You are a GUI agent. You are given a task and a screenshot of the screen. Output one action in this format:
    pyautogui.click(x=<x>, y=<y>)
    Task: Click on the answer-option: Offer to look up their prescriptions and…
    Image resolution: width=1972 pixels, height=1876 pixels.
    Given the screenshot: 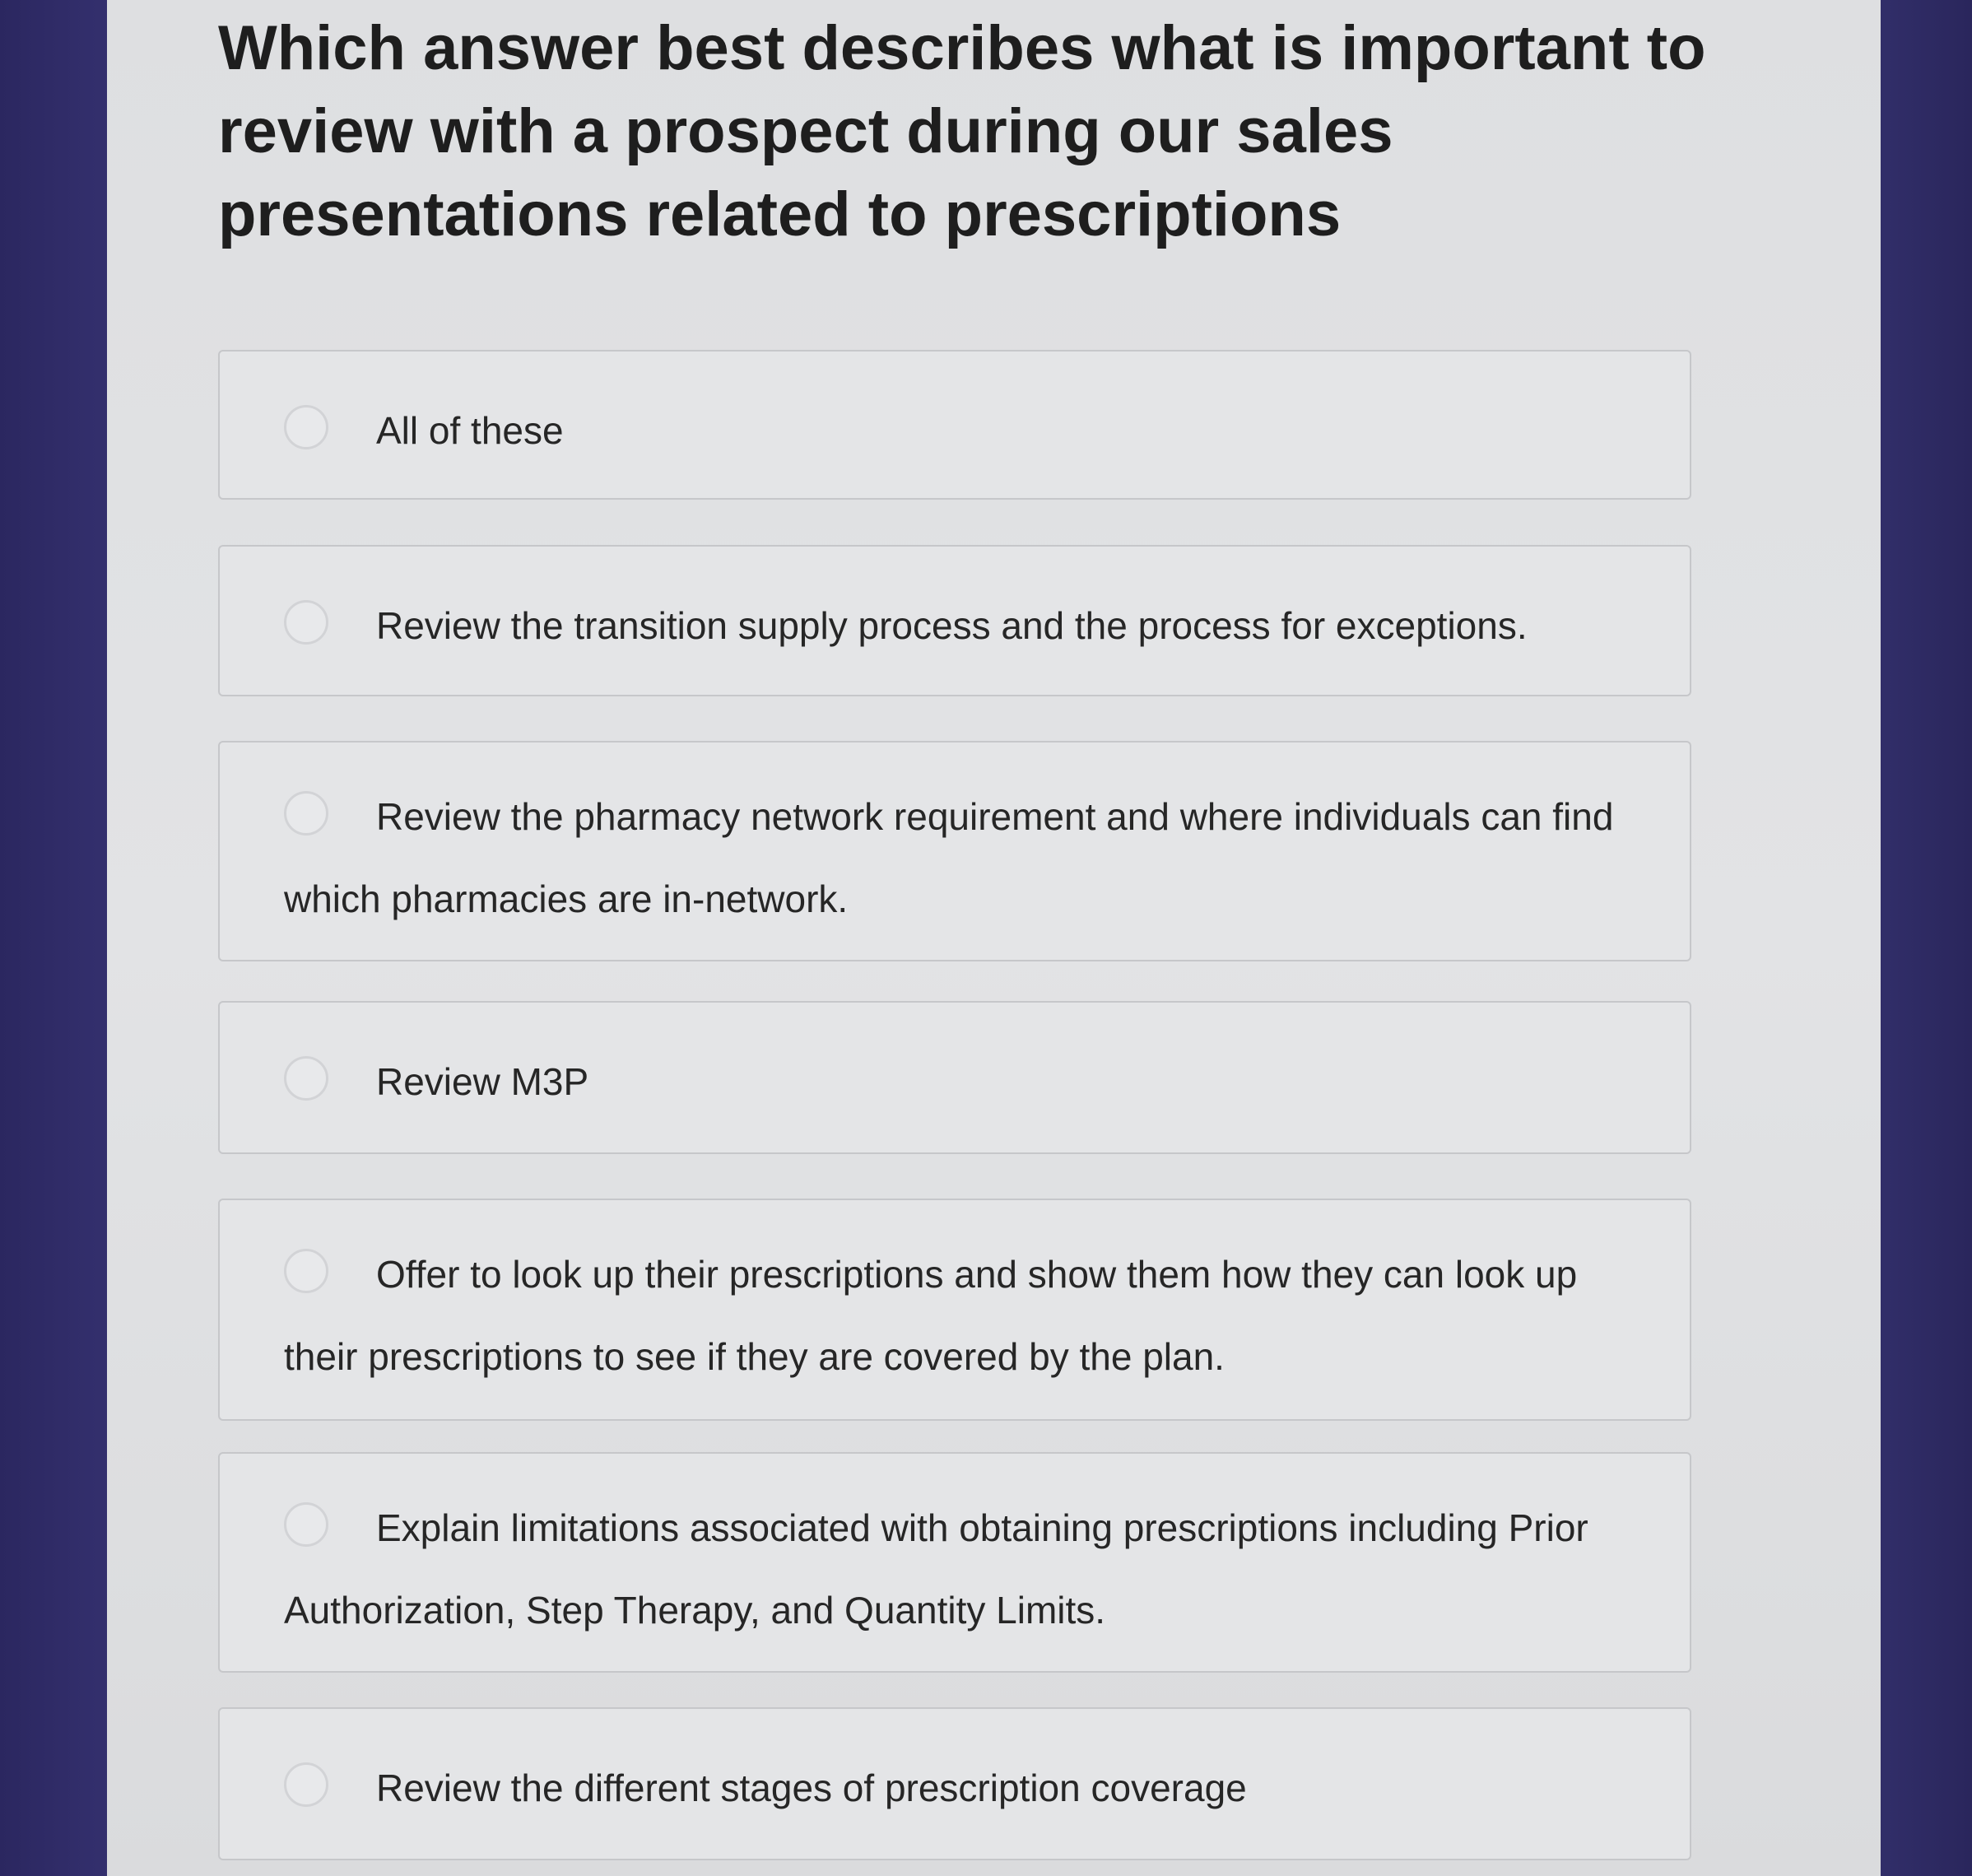 What is the action you would take?
    pyautogui.click(x=954, y=1310)
    